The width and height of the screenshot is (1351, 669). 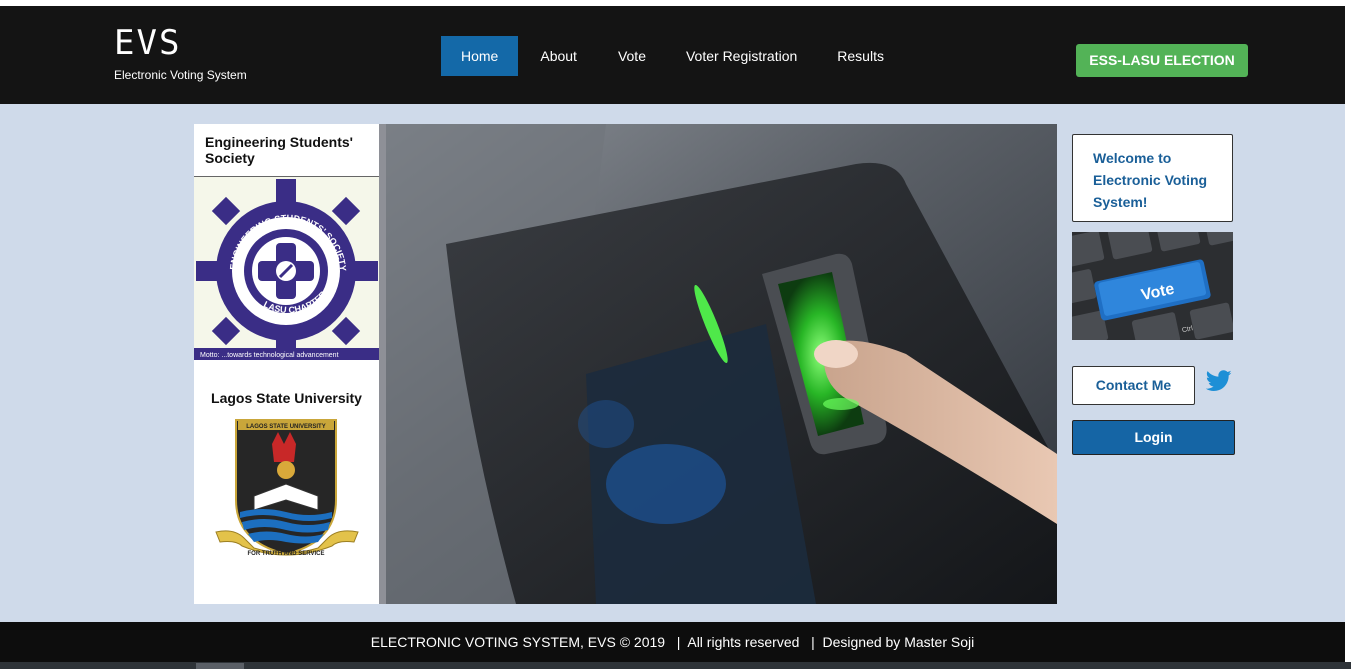 What do you see at coordinates (279, 150) in the screenshot?
I see `ess-title: Engineering Students' Society` at bounding box center [279, 150].